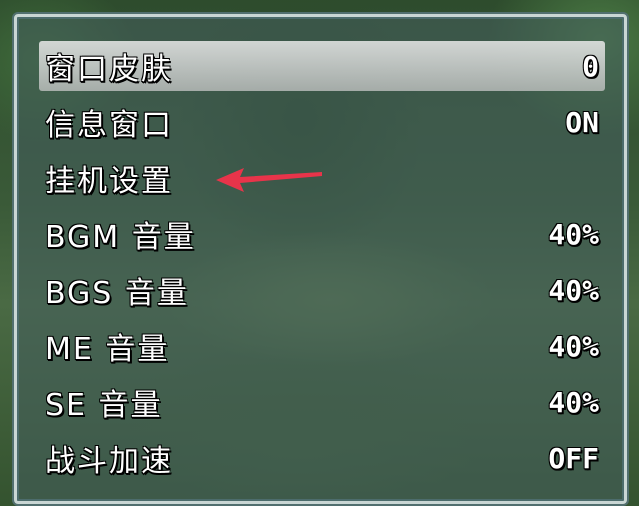  I want to click on option-label: SE 音量, so click(104, 405).